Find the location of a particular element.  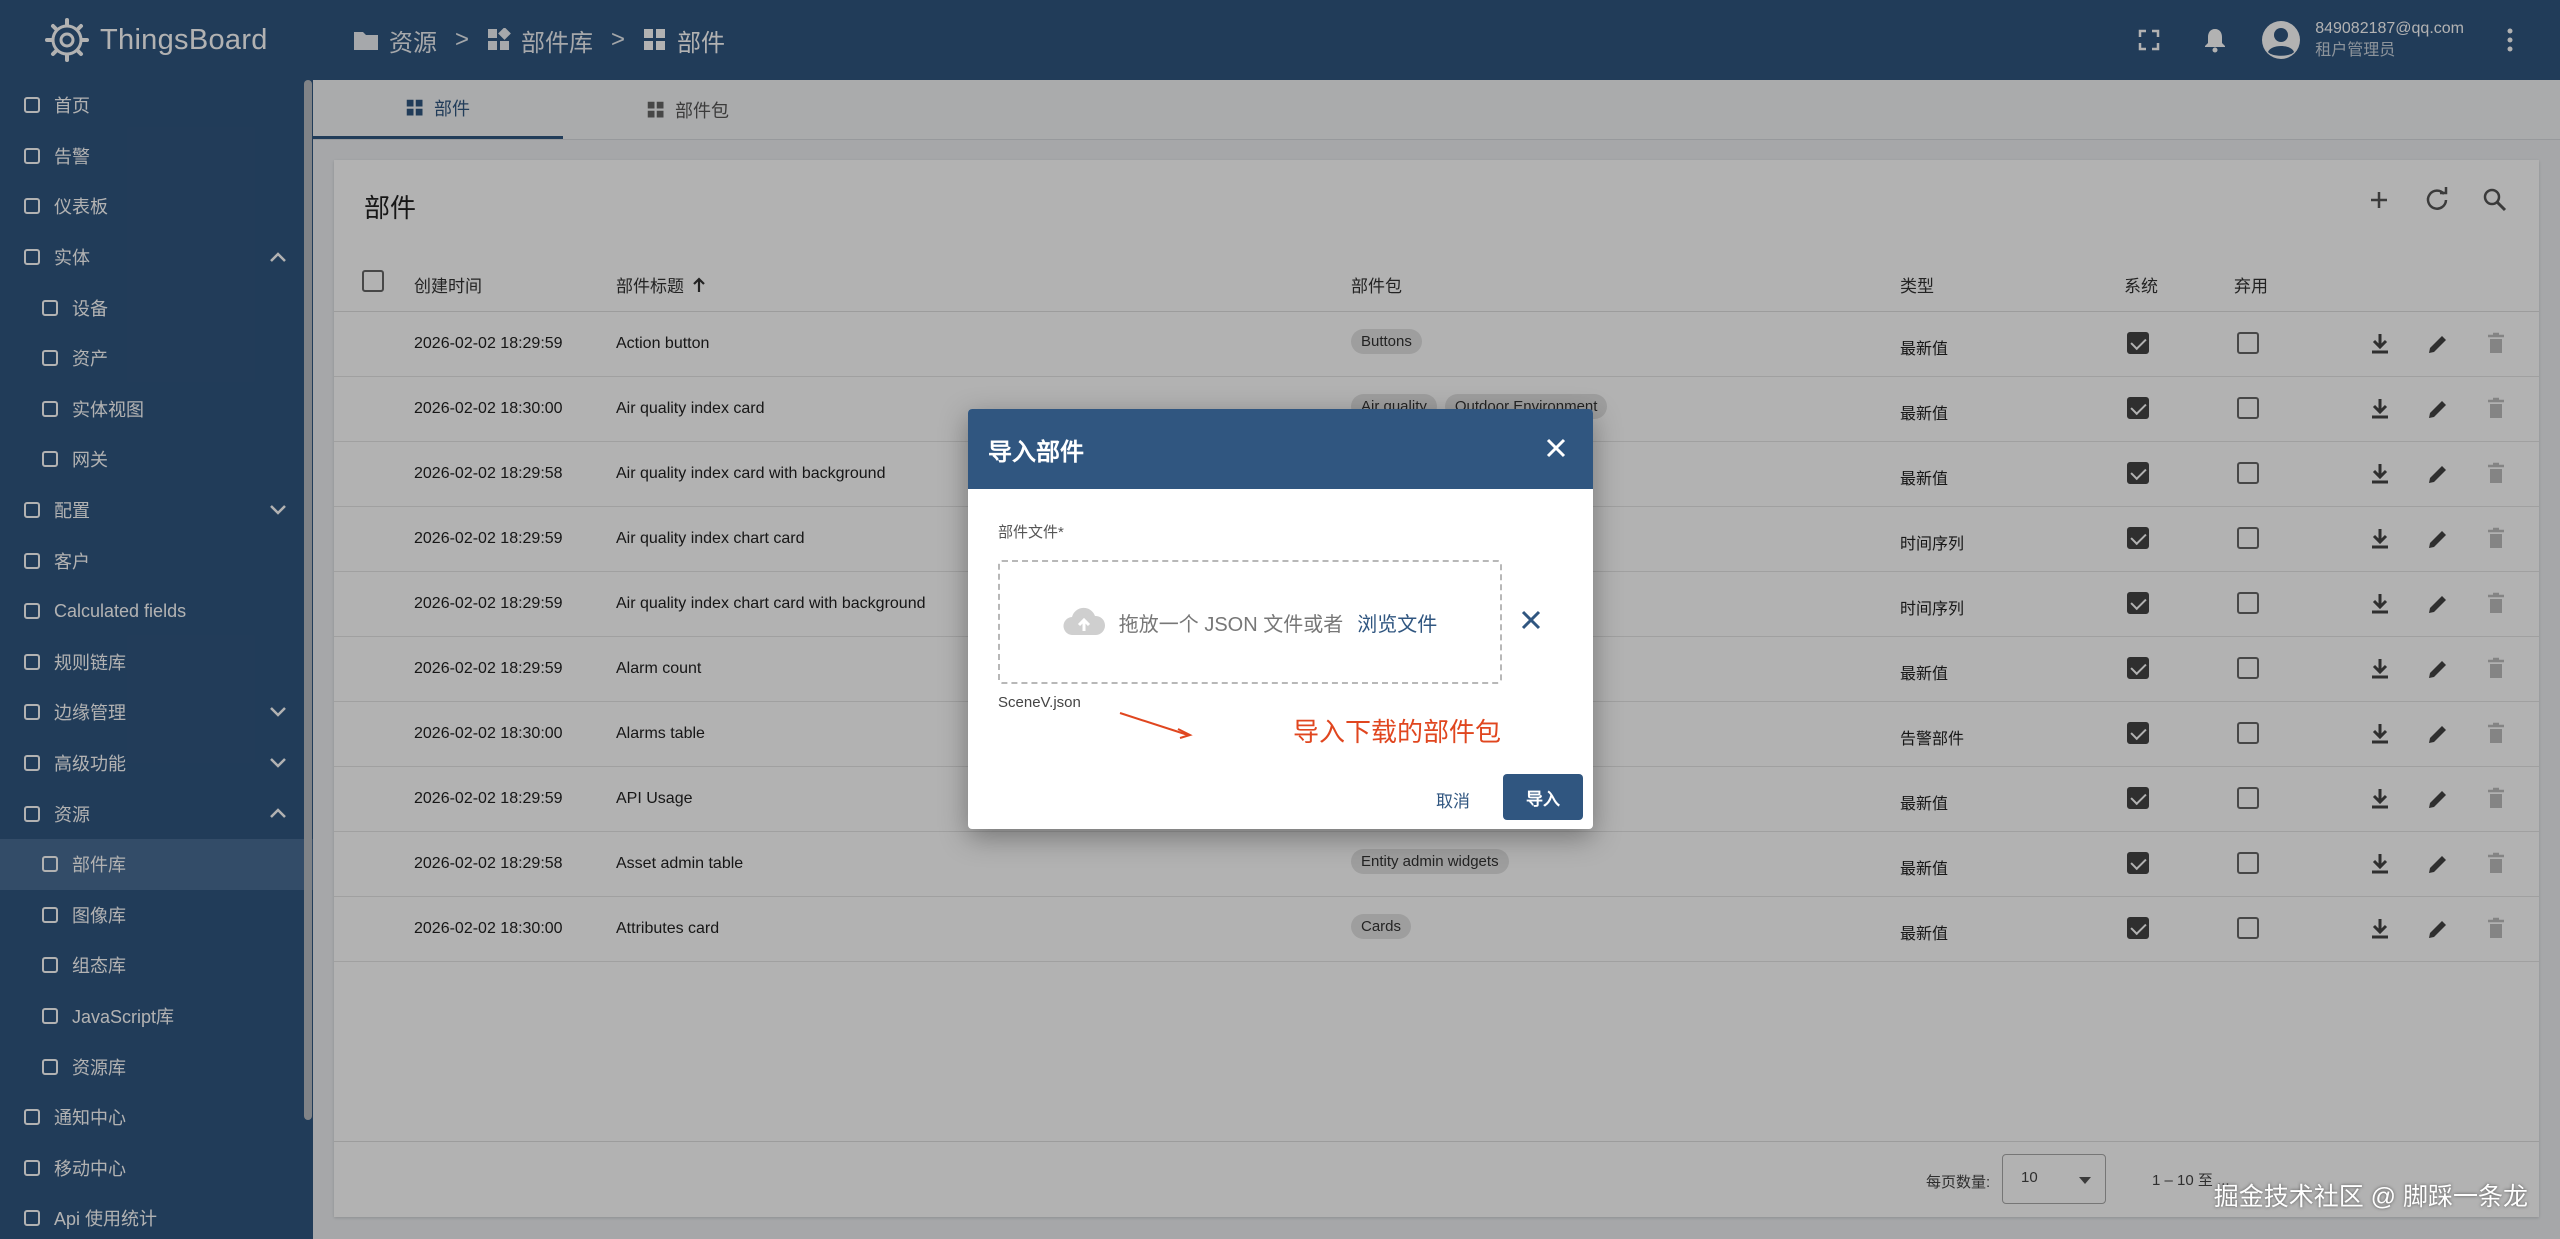

clear-file-icon is located at coordinates (1531, 620).